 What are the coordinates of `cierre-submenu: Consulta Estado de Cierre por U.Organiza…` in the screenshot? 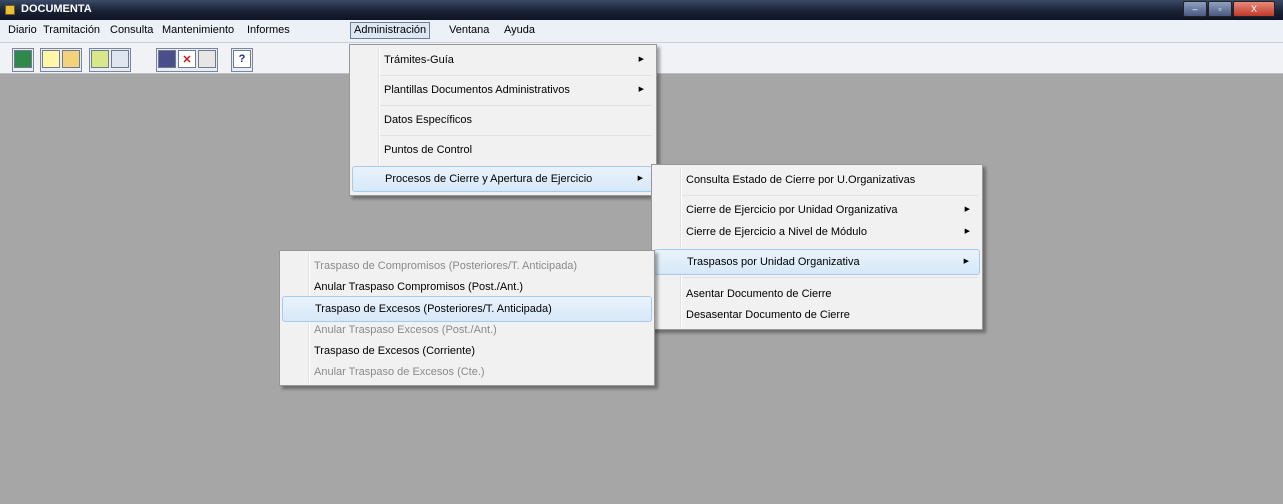 It's located at (817, 247).